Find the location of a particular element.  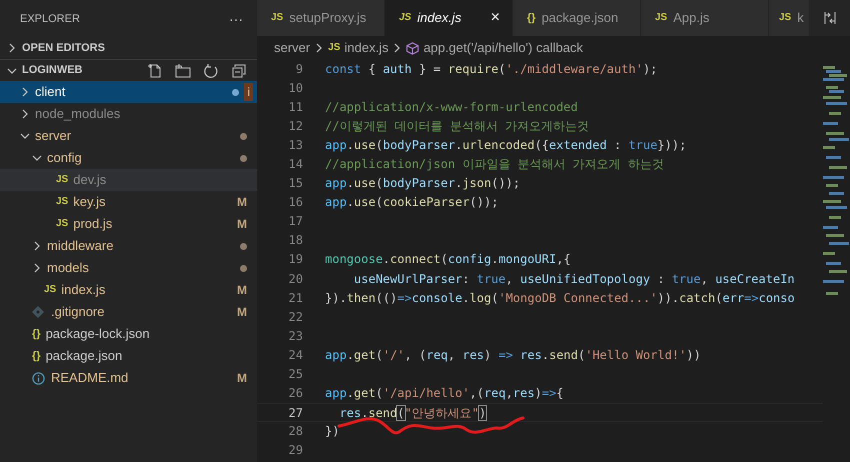

line-number: 29 is located at coordinates (296, 450).